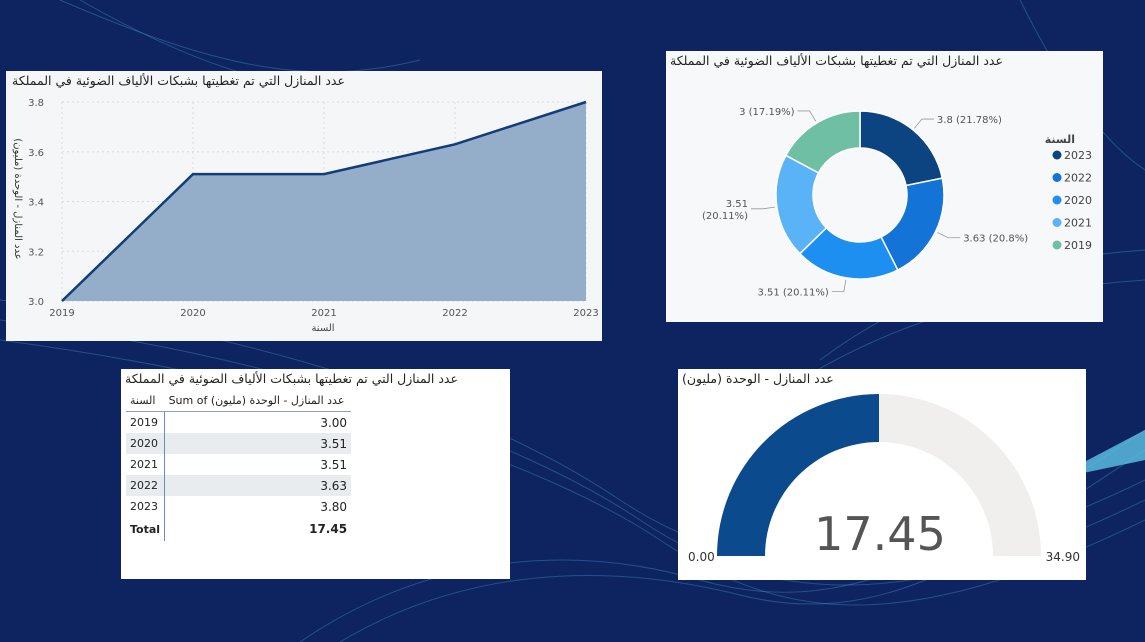 Image resolution: width=1145 pixels, height=642 pixels. I want to click on table-row: 2023 3.80, so click(238, 506).